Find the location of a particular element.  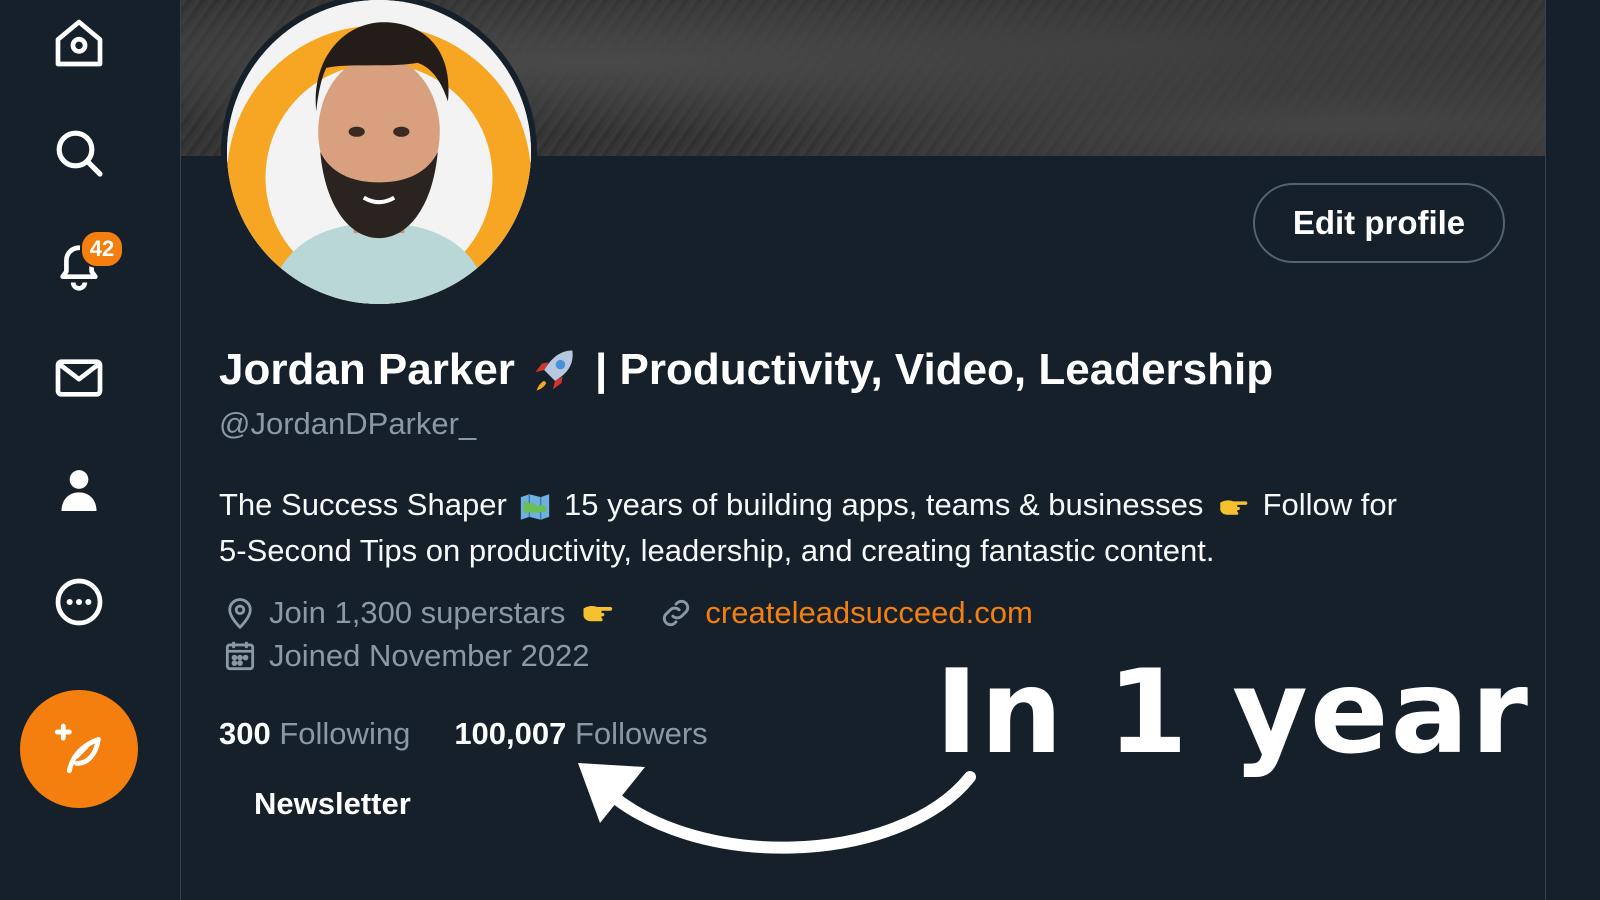

mail-icon is located at coordinates (79, 378).